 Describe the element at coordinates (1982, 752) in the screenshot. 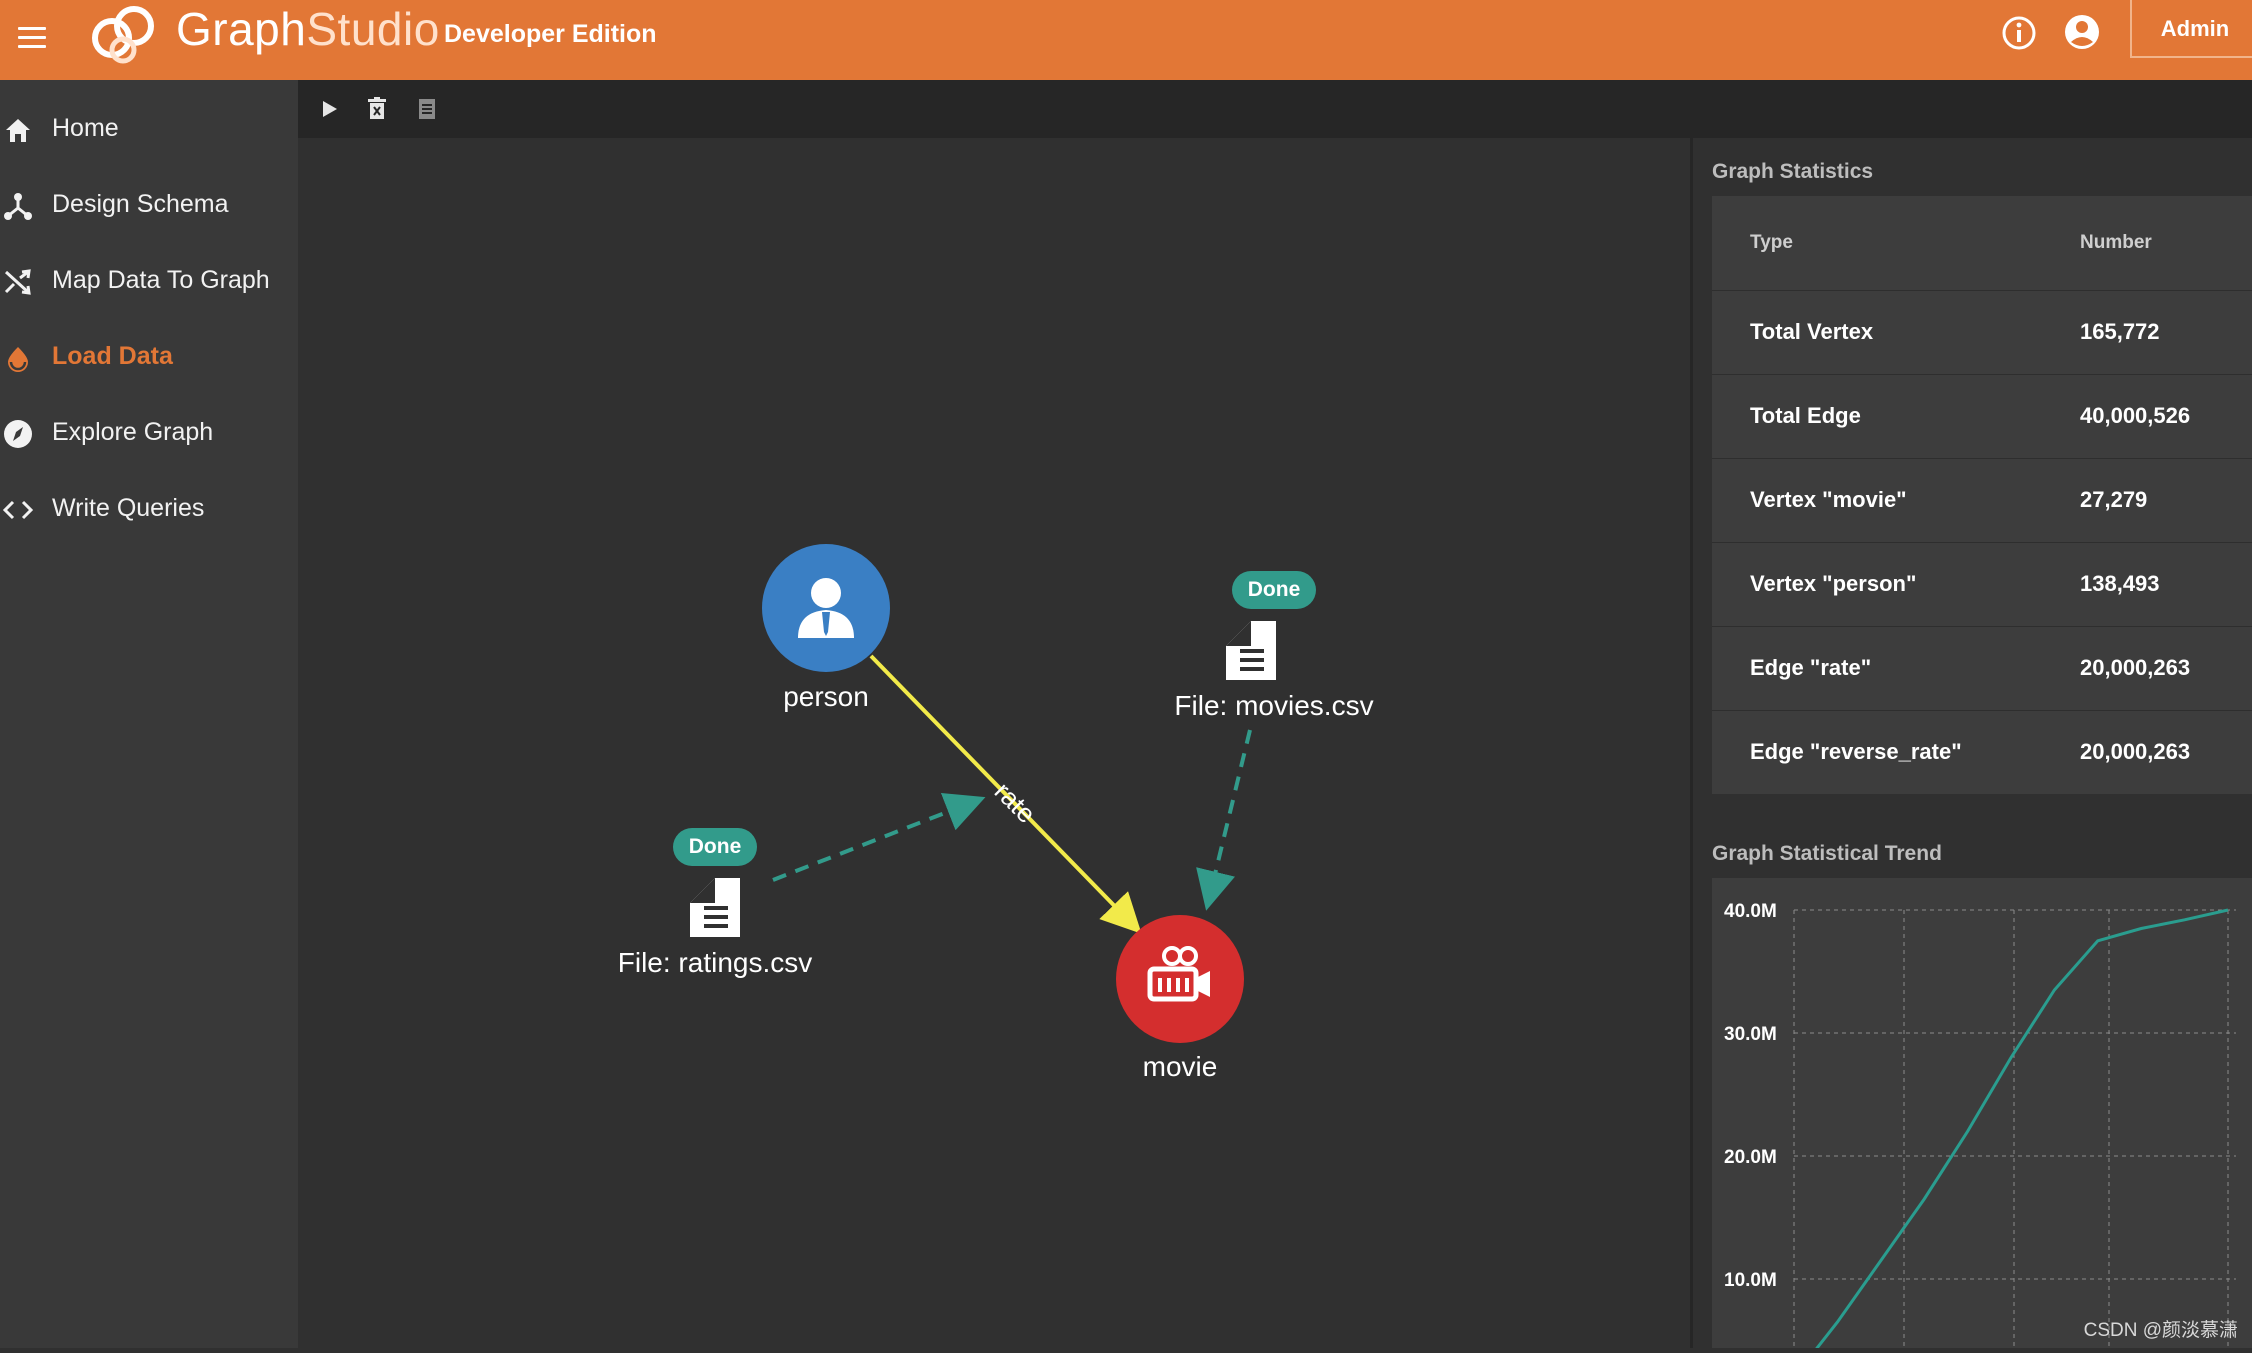

I see `table-row: Edge "reverse_rate" 20,000,263` at that location.